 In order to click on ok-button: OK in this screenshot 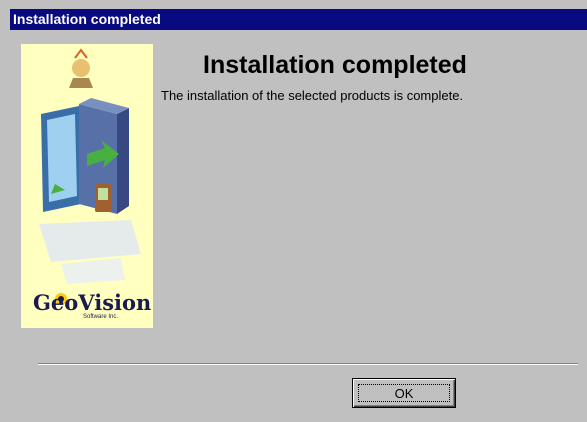, I will do `click(404, 393)`.